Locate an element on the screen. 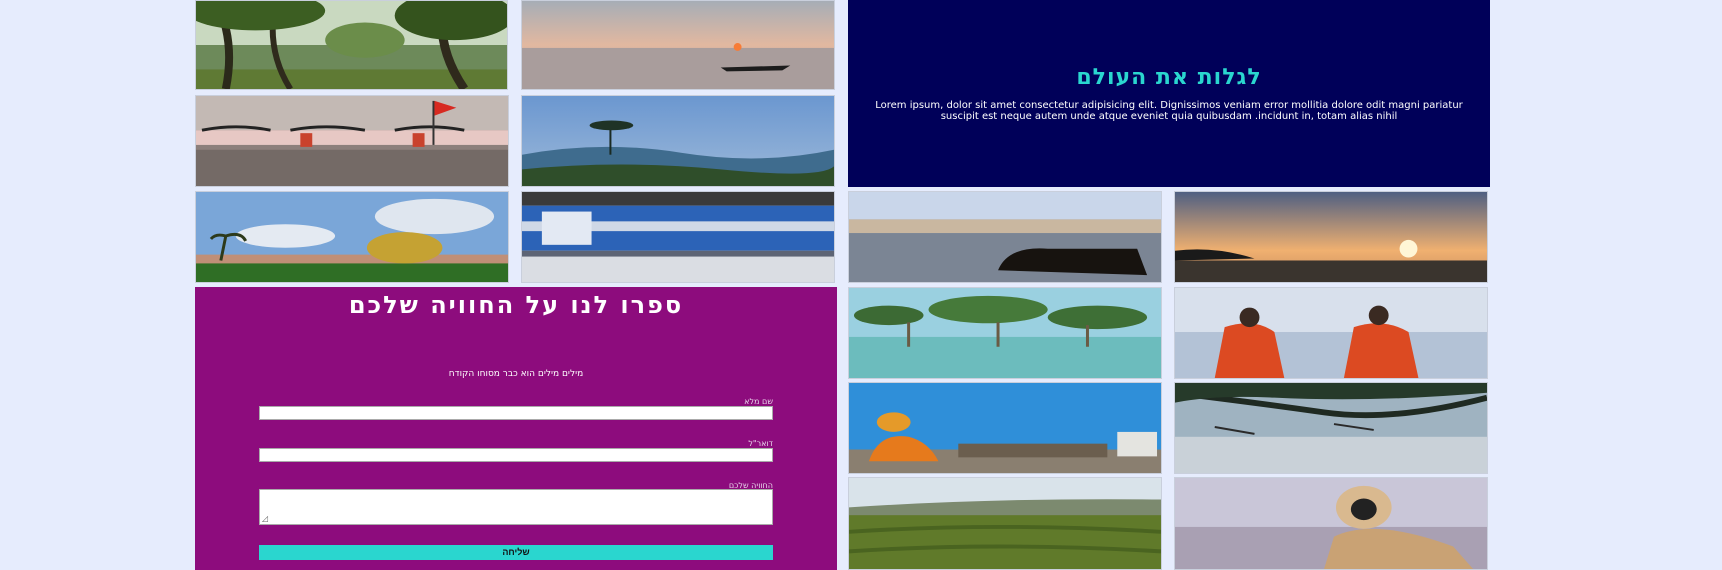 The image size is (1722, 570). misty-tree-photo is located at coordinates (678, 141).